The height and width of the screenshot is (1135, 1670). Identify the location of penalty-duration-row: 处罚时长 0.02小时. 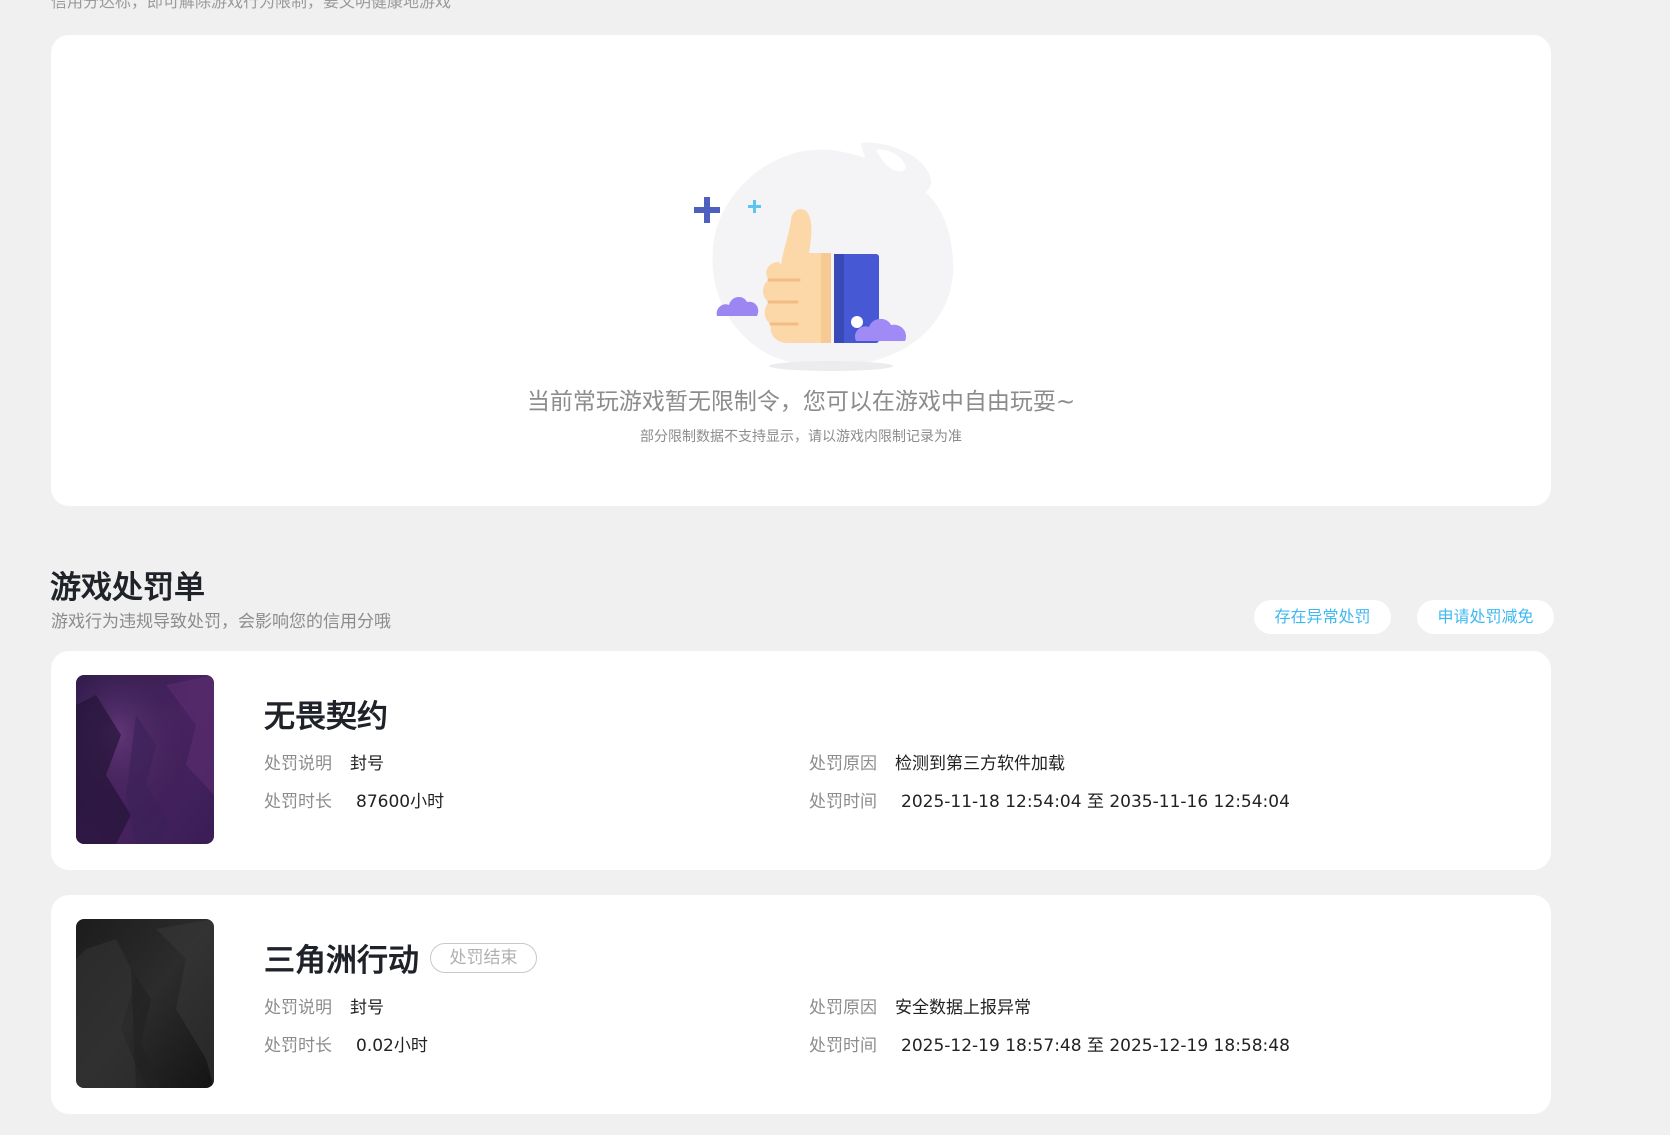
(346, 1043).